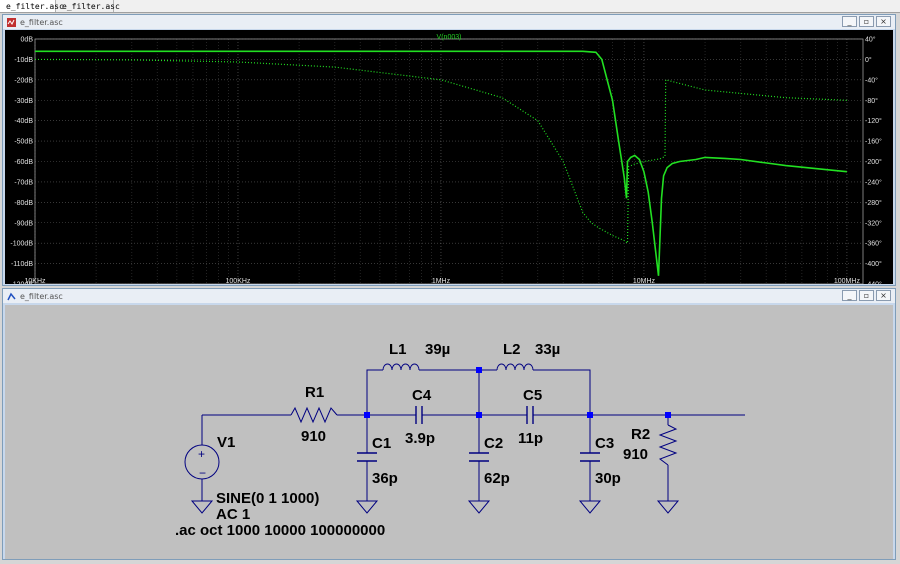 The height and width of the screenshot is (564, 900). Describe the element at coordinates (873, 264) in the screenshot. I see `phase-tick-label: -400°` at that location.